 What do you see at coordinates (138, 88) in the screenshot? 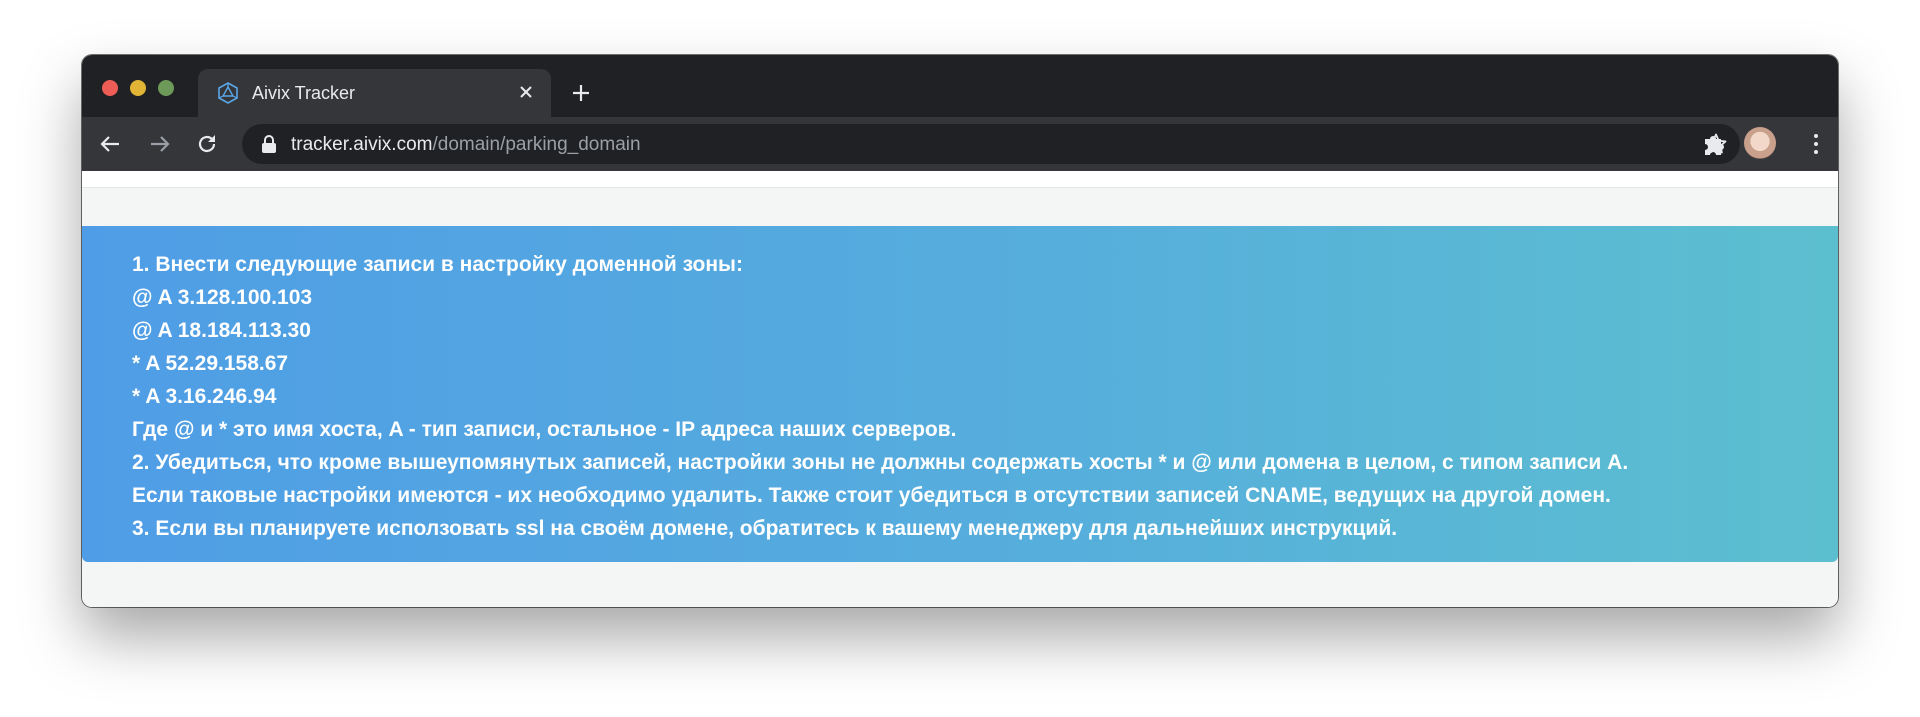
I see `minimize-window-button` at bounding box center [138, 88].